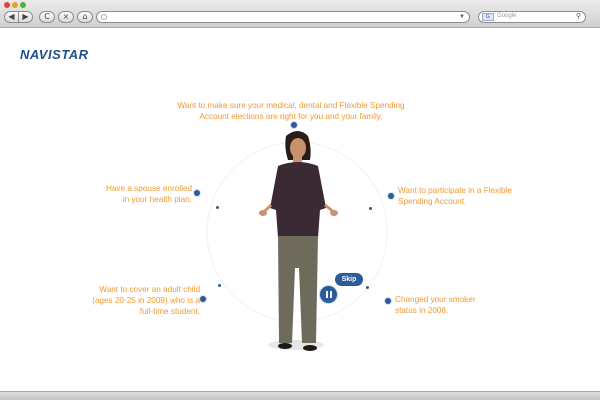 The height and width of the screenshot is (400, 600). Describe the element at coordinates (197, 193) in the screenshot. I see `prompt-left-upper-marker` at that location.